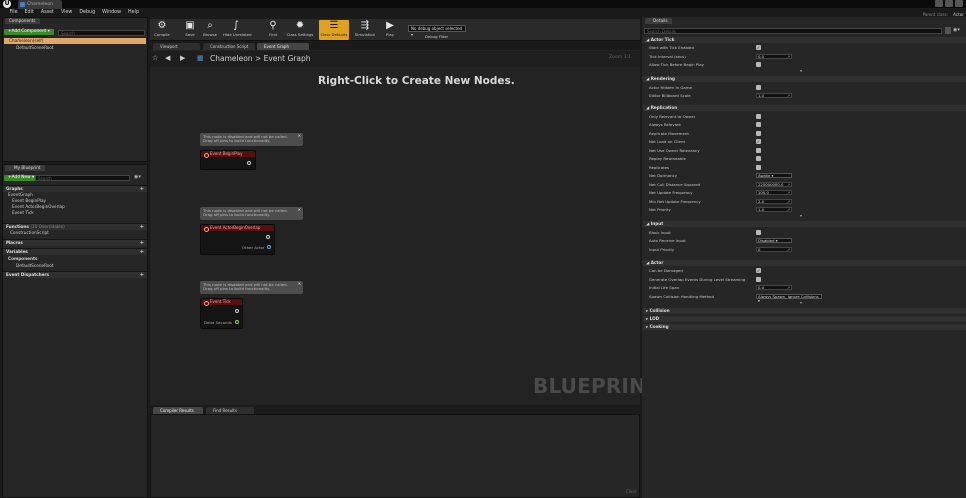  What do you see at coordinates (210, 30) in the screenshot?
I see `browse-button: ⌕ Browse` at bounding box center [210, 30].